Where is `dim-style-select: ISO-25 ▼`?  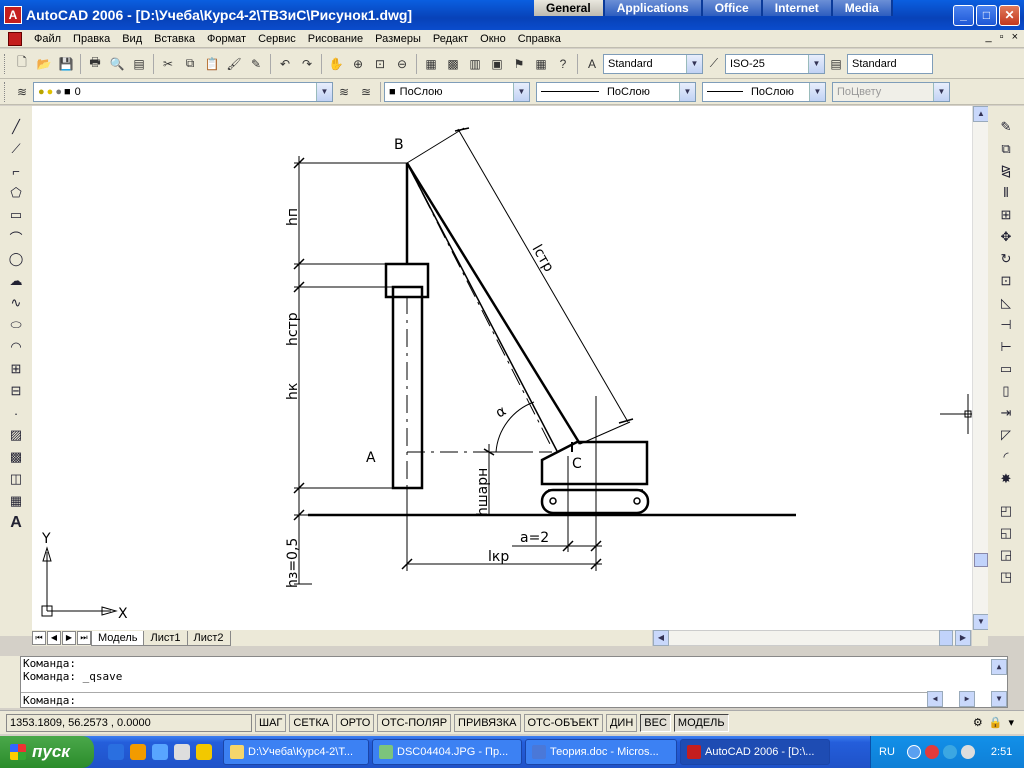 dim-style-select: ISO-25 ▼ is located at coordinates (775, 63).